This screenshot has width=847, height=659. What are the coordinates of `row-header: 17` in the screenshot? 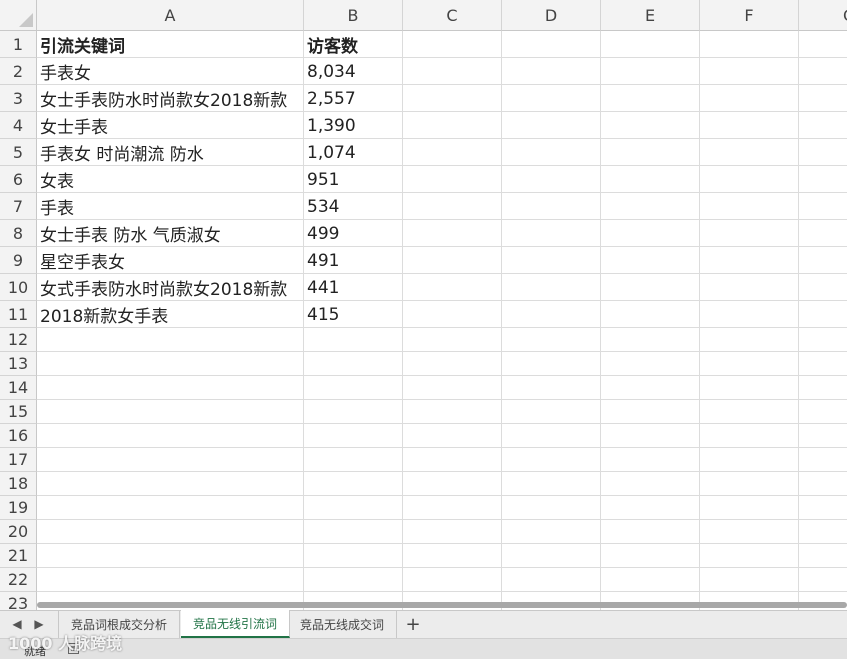 It's located at (18, 460).